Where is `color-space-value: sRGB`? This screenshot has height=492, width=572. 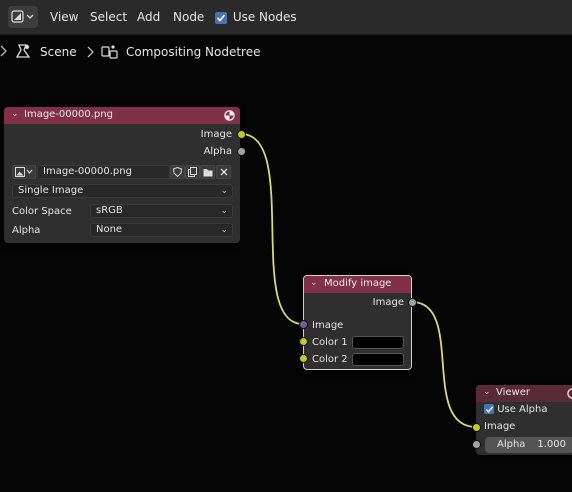 color-space-value: sRGB is located at coordinates (109, 210).